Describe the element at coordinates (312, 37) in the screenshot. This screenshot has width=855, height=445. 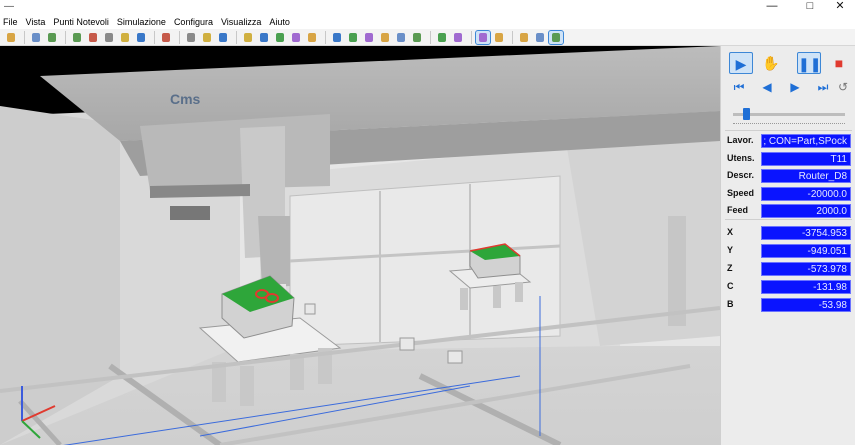
I see `graph-icon` at that location.